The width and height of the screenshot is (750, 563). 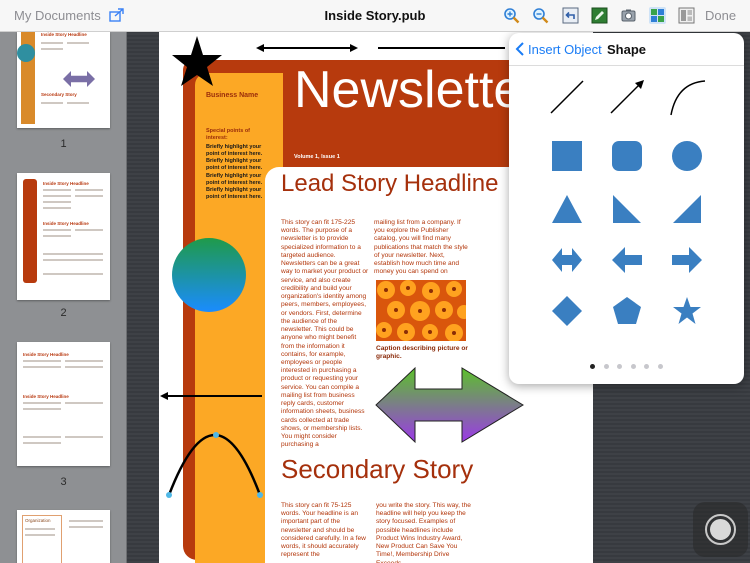 What do you see at coordinates (626, 365) in the screenshot?
I see `shape-page-indicator` at bounding box center [626, 365].